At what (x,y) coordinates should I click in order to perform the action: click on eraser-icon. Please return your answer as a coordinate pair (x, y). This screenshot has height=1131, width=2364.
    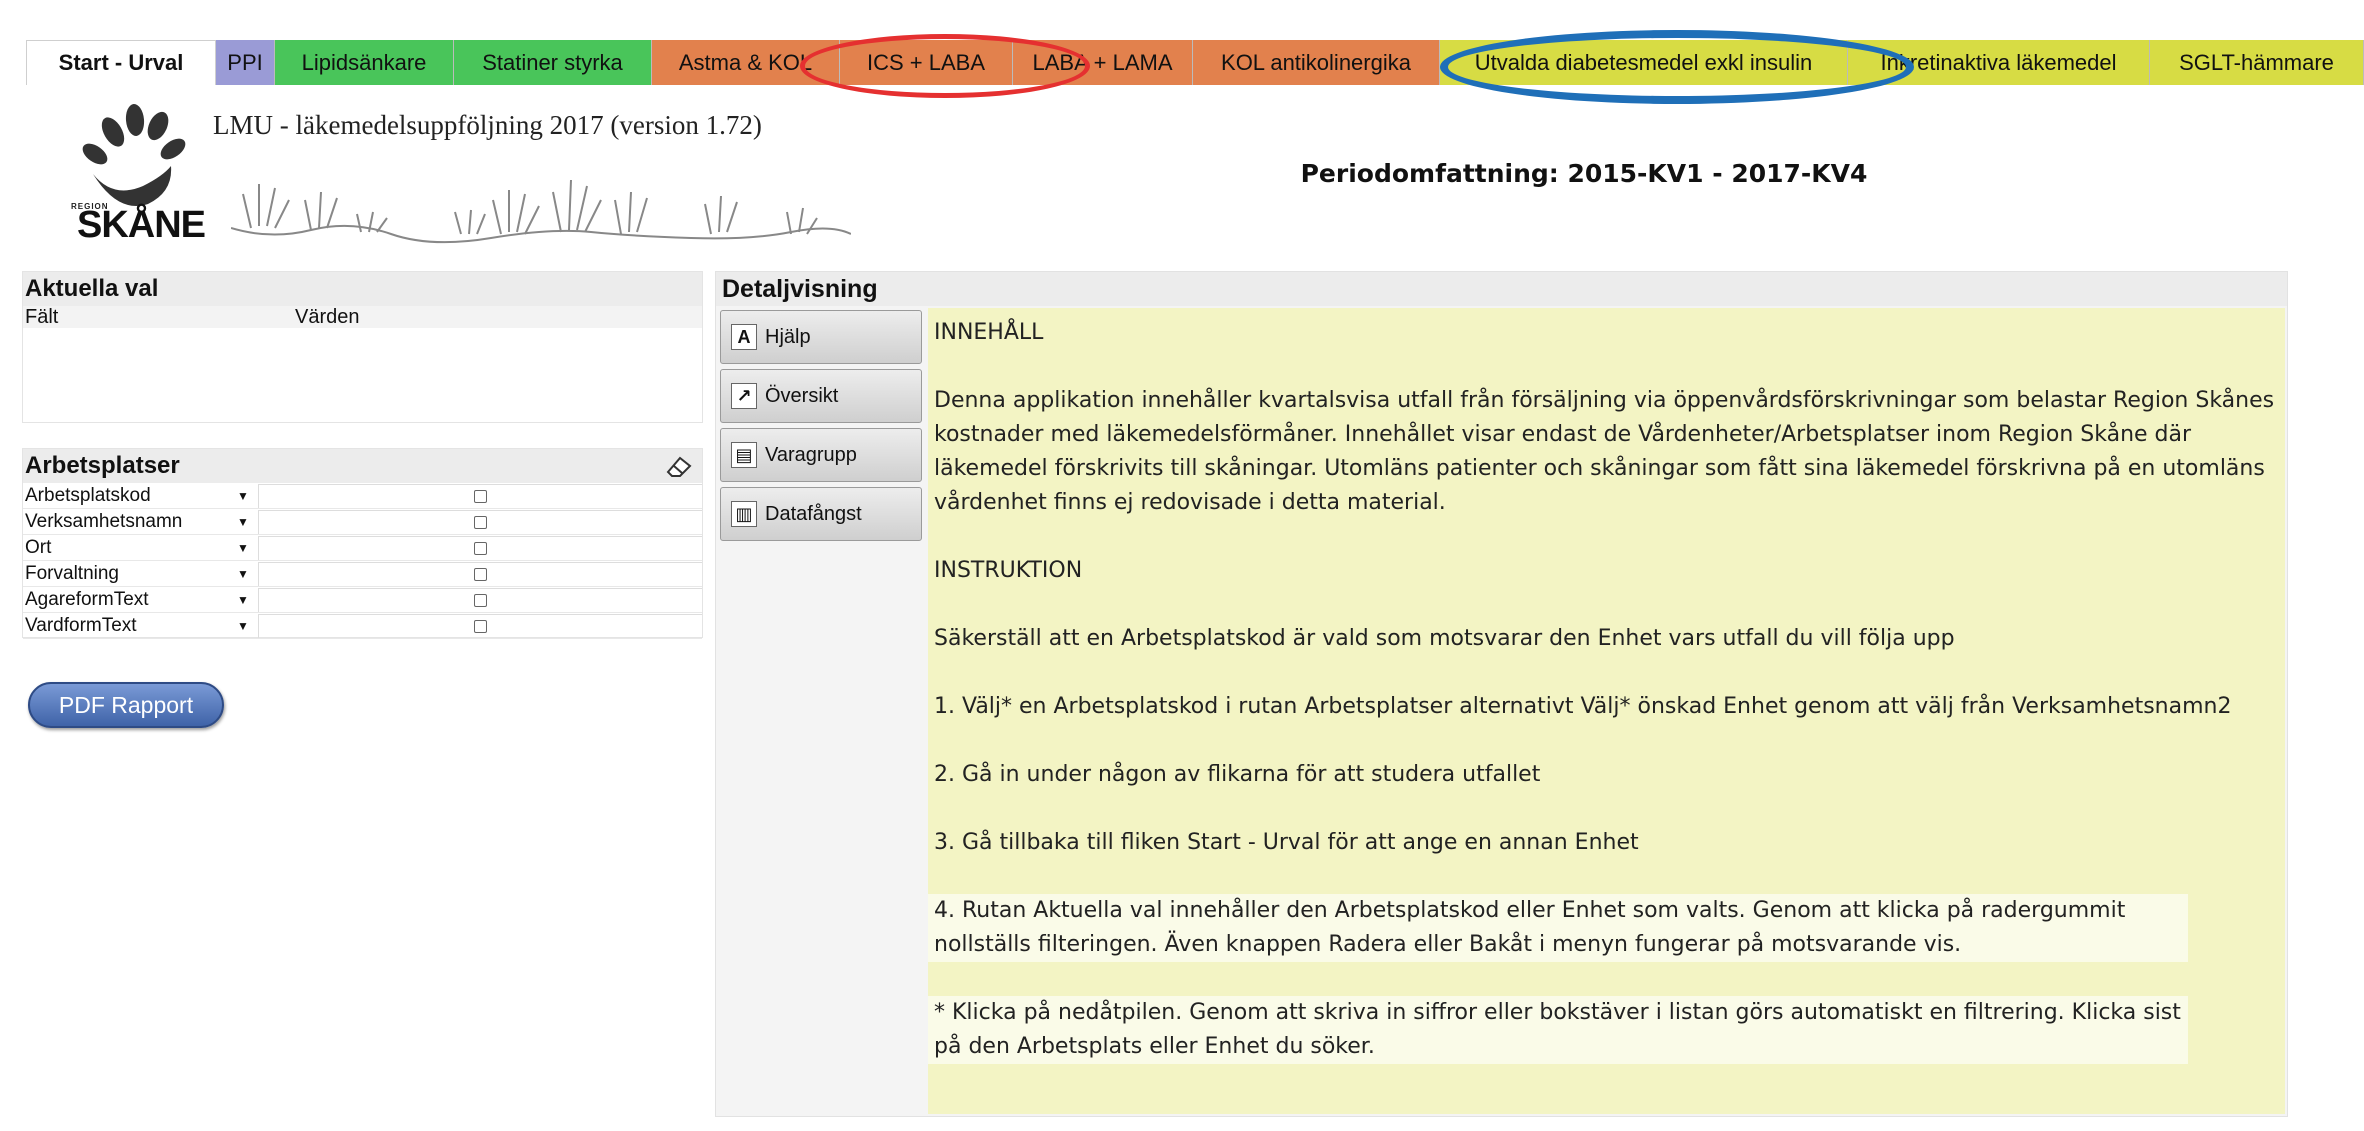
    Looking at the image, I should click on (679, 466).